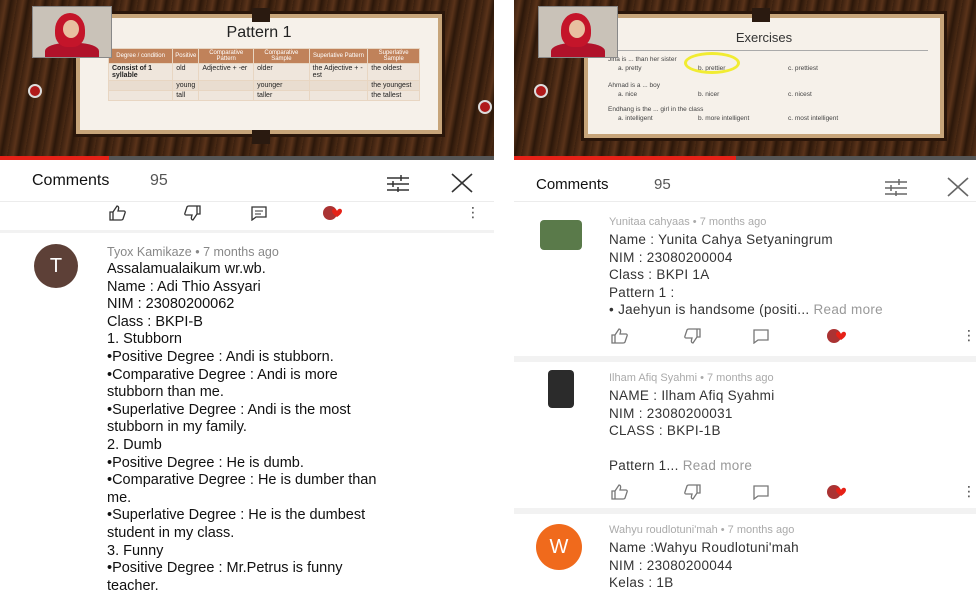 Image resolution: width=976 pixels, height=591 pixels. Describe the element at coordinates (688, 222) in the screenshot. I see `comment-meta: Yunitaa cahyaas • 7 months ago` at that location.